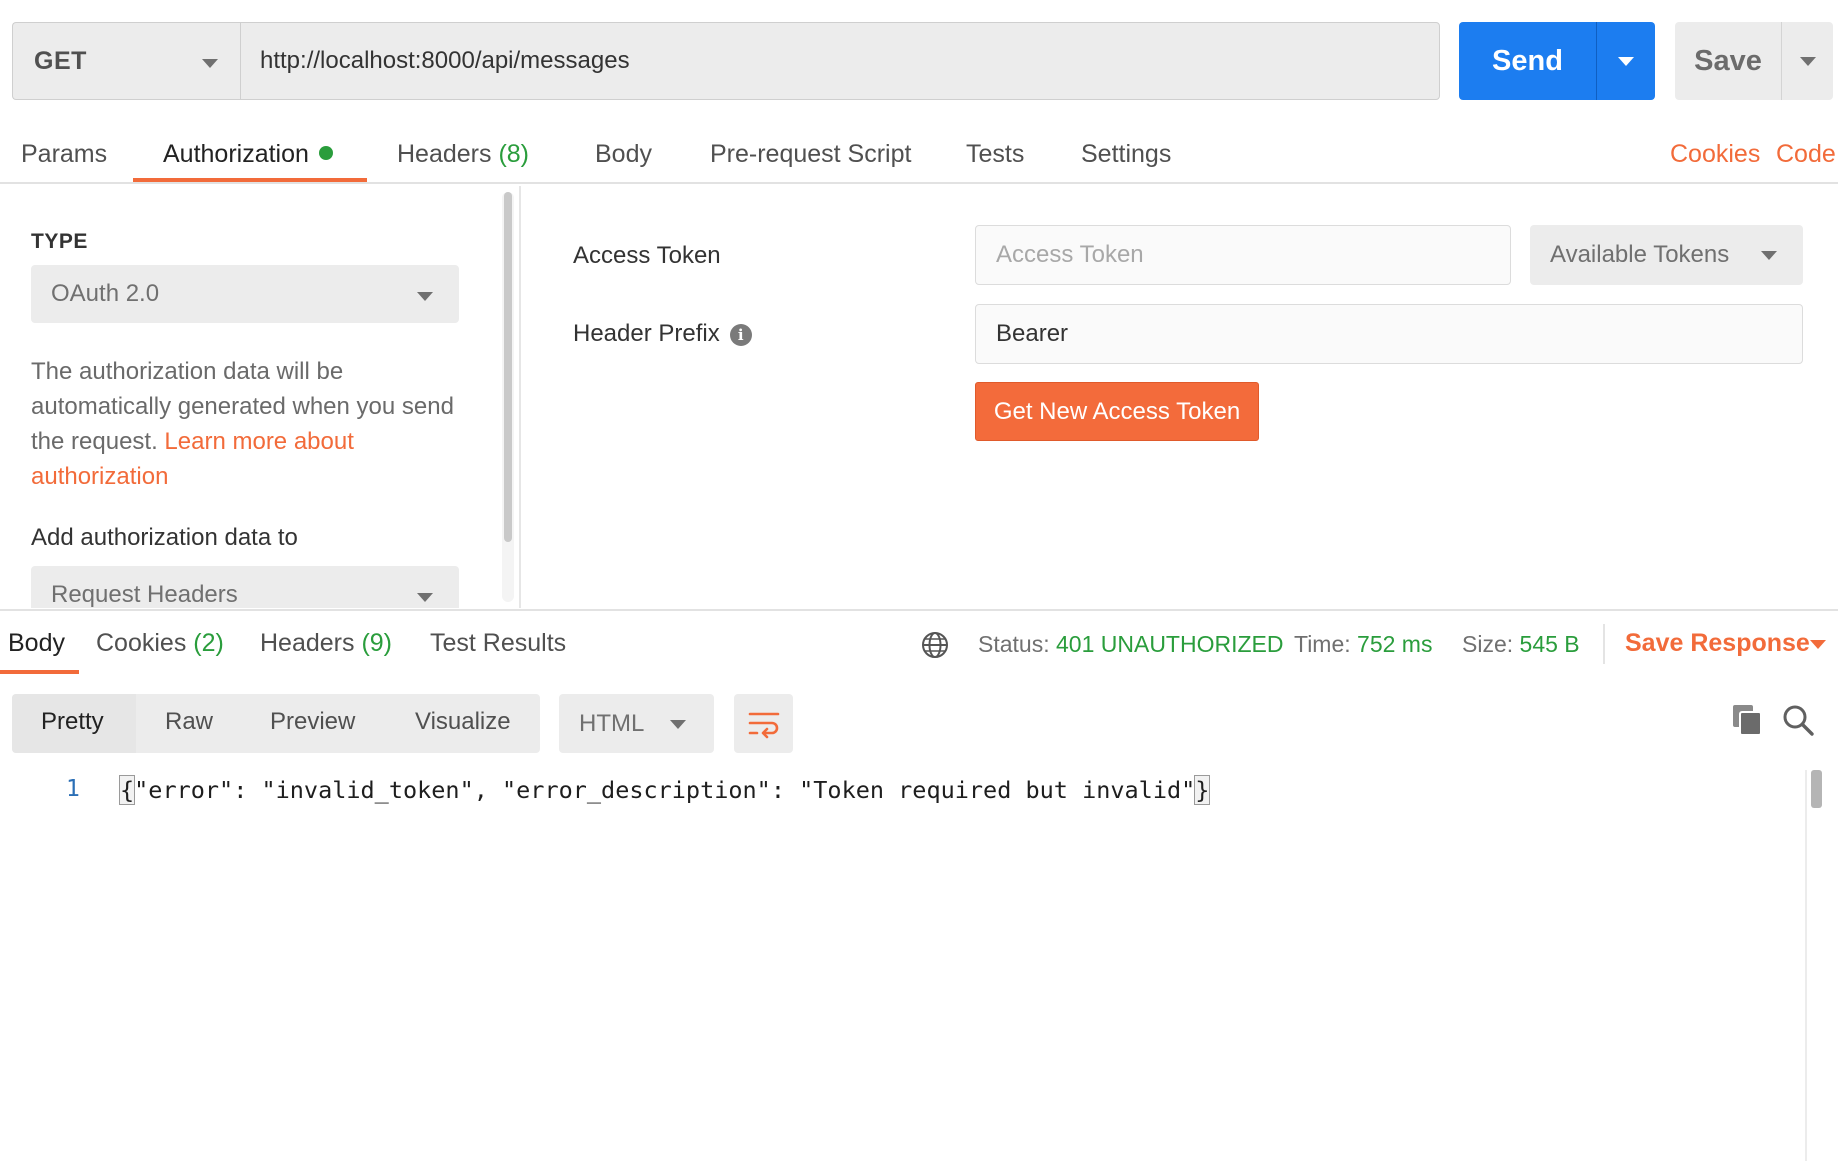  I want to click on response-active-tab-underline, so click(39, 672).